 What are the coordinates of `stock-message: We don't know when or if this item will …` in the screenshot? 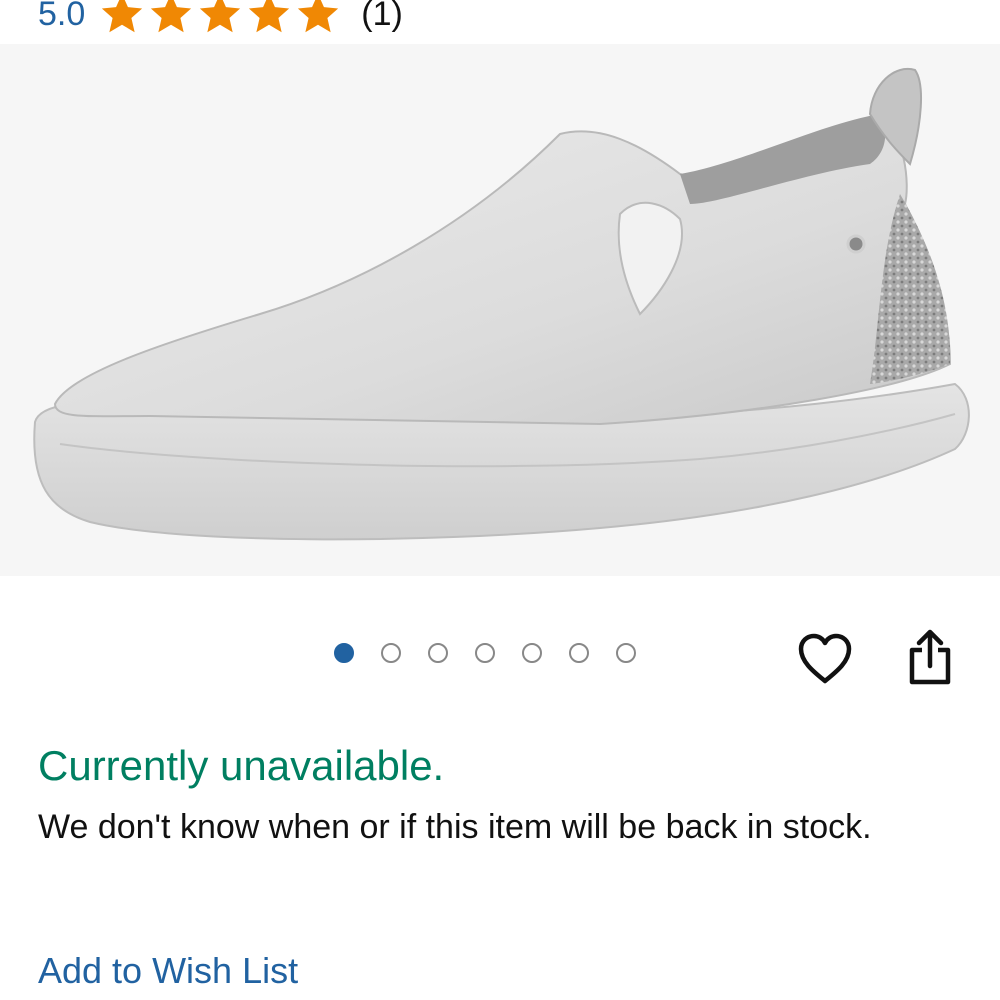 It's located at (455, 827).